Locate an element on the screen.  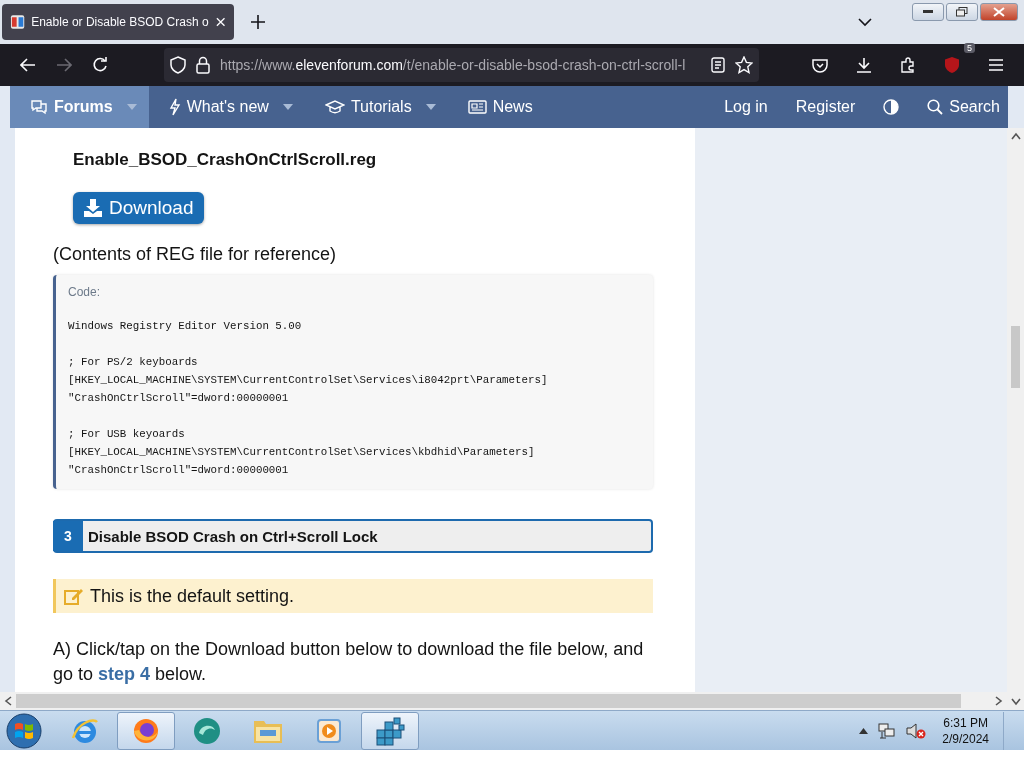
browser-tab: Enable or Disable BSOD Crash o is located at coordinates (118, 22).